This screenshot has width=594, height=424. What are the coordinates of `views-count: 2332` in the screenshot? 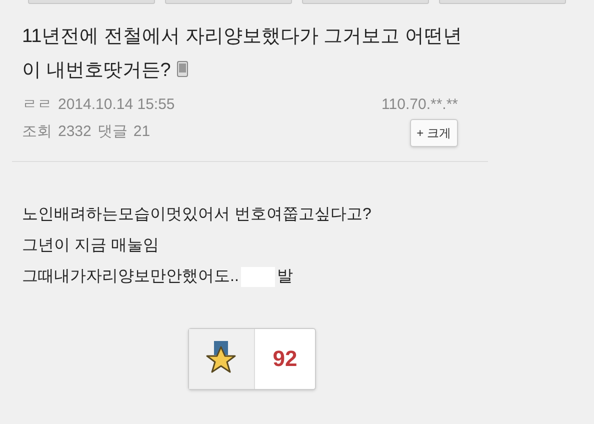 It's located at (75, 132).